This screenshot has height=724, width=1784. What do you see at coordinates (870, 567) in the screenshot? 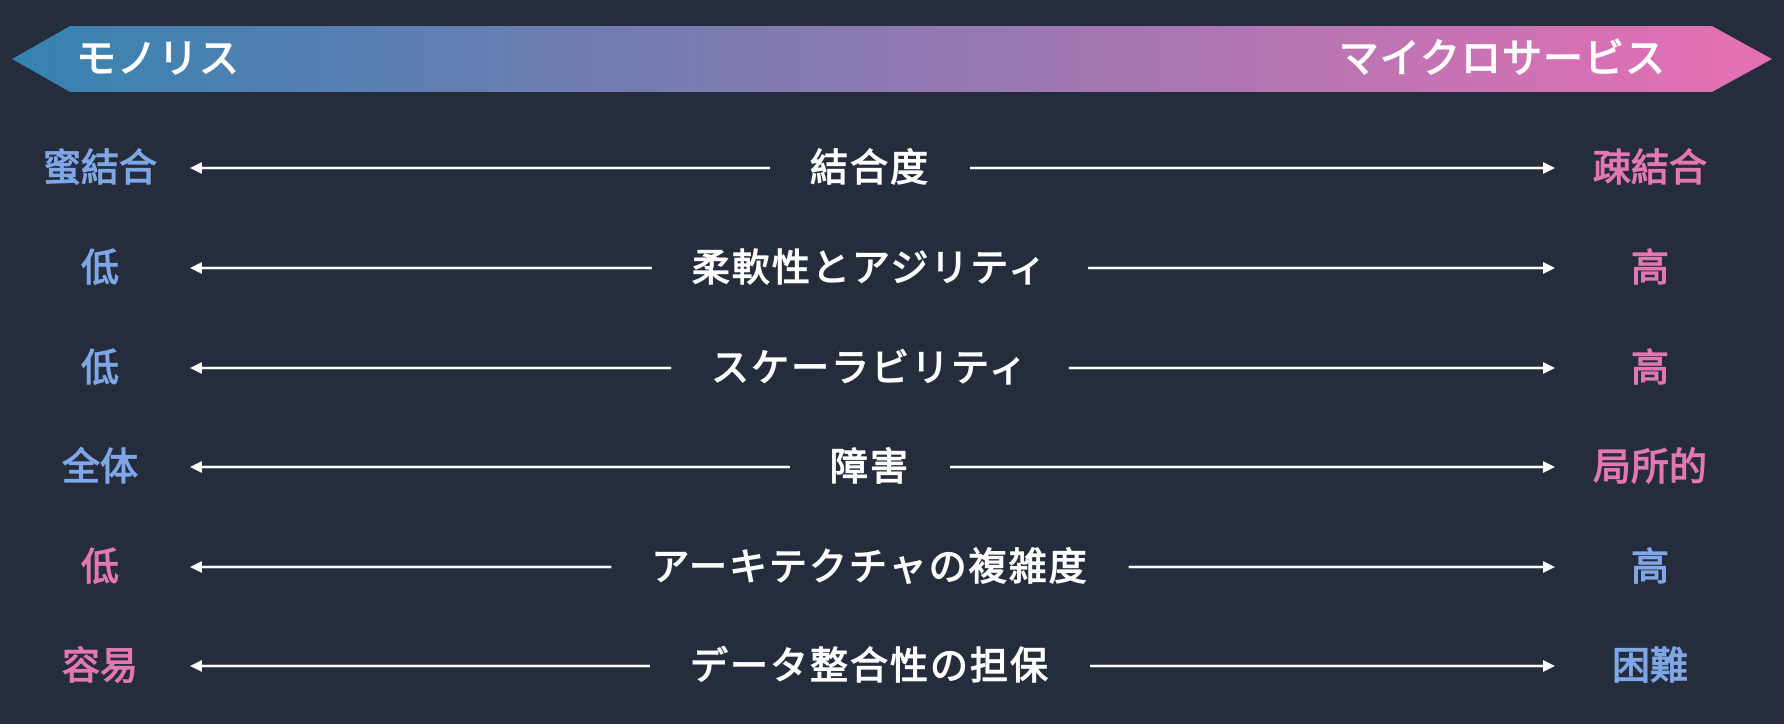
I see `attribute-label: アーキテクチャの複雑度` at bounding box center [870, 567].